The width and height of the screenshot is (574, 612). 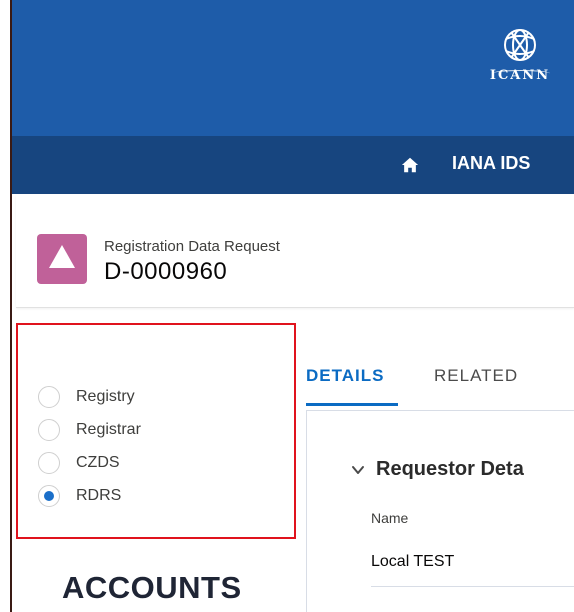 I want to click on accounts-heading: ACCOUNTS, so click(x=152, y=587).